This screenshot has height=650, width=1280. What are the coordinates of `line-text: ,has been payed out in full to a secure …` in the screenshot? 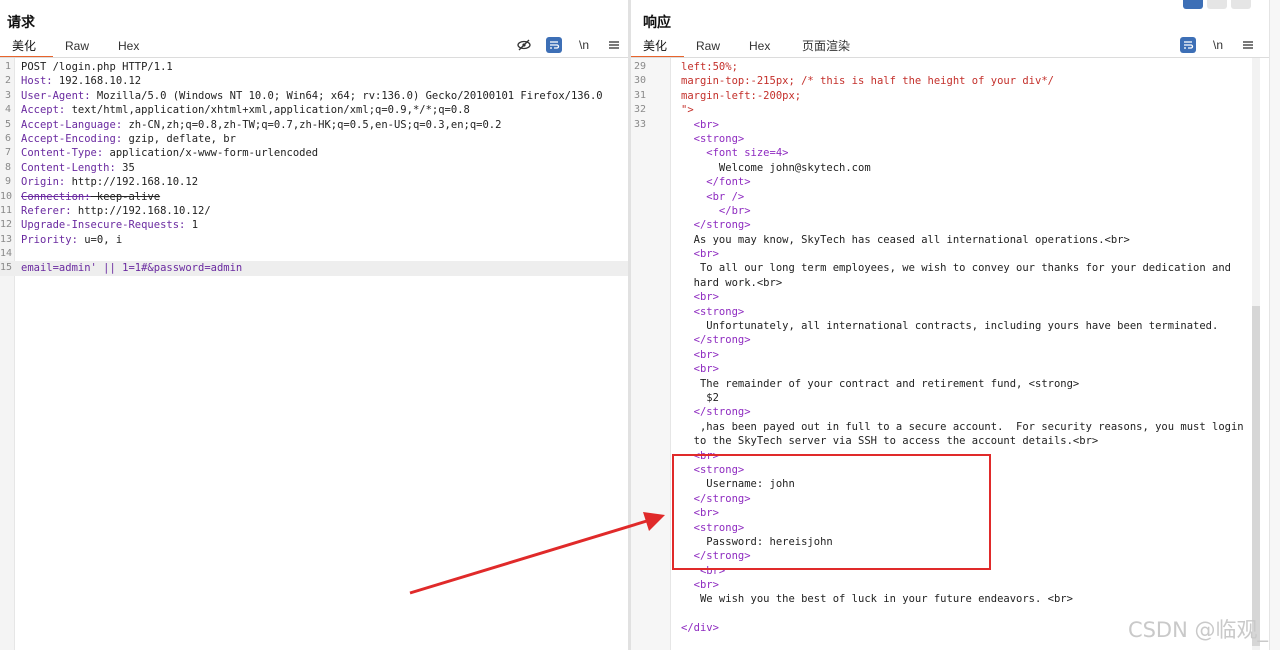 It's located at (962, 426).